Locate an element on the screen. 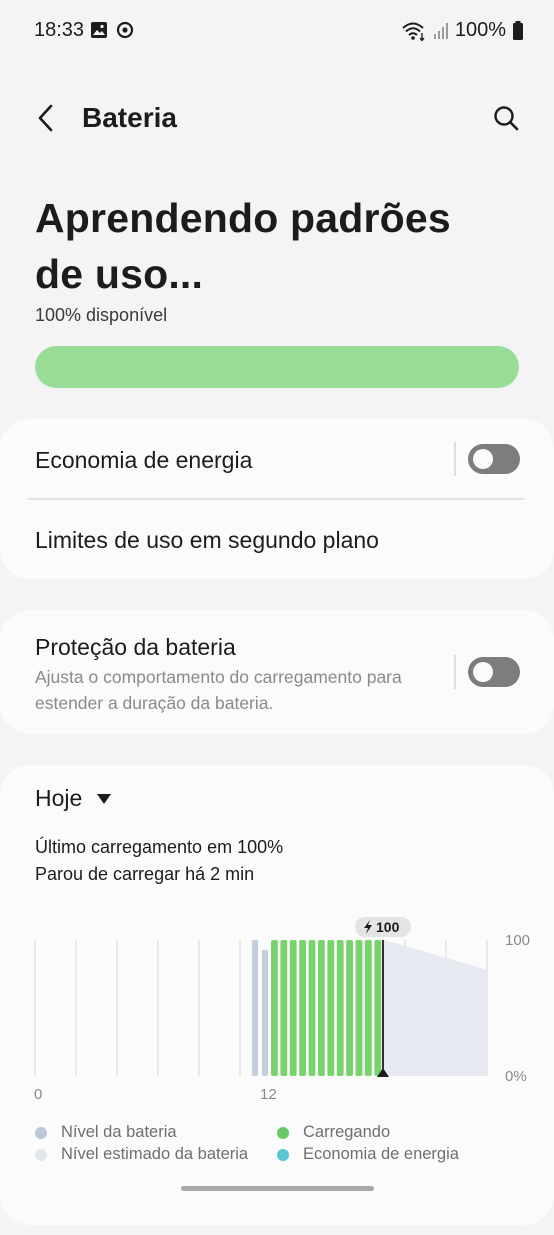  battery-level-fill is located at coordinates (277, 367).